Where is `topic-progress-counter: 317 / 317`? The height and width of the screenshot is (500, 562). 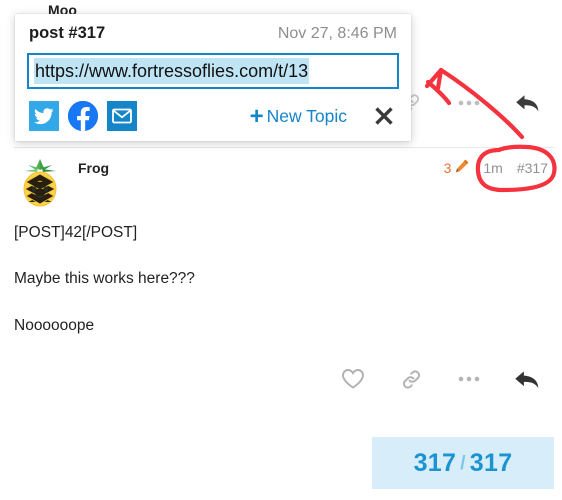
topic-progress-counter: 317 / 317 is located at coordinates (463, 463).